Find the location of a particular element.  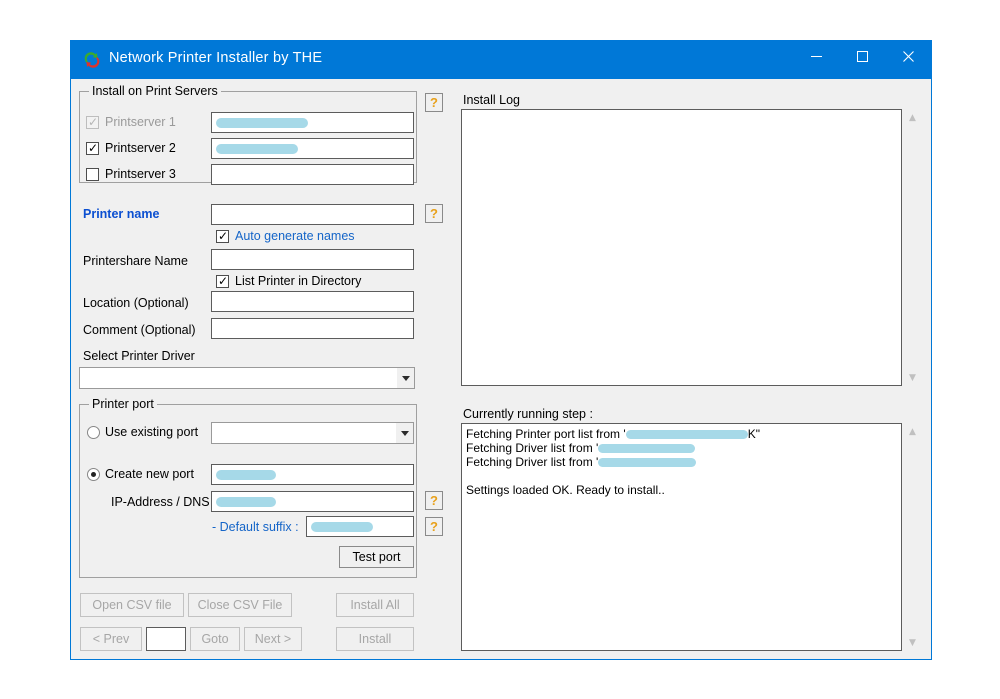

list-printer-in-directory-label: List Printer in Directory is located at coordinates (298, 281).